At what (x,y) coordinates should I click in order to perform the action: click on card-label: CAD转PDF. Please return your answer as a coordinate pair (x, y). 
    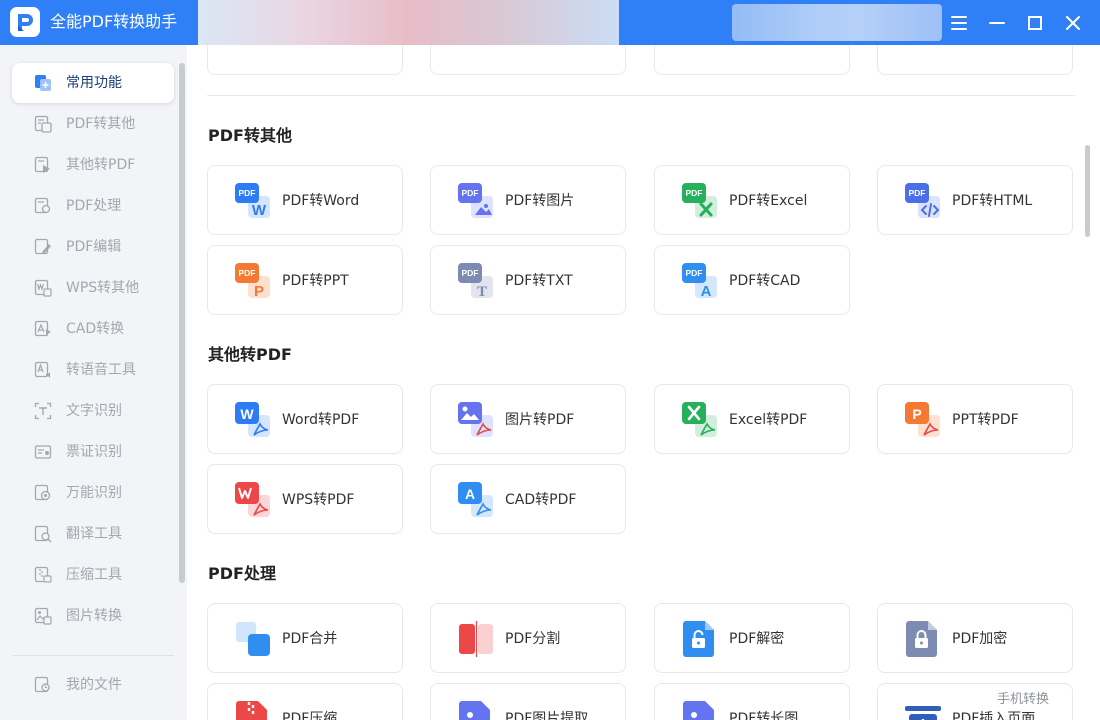
    Looking at the image, I should click on (541, 500).